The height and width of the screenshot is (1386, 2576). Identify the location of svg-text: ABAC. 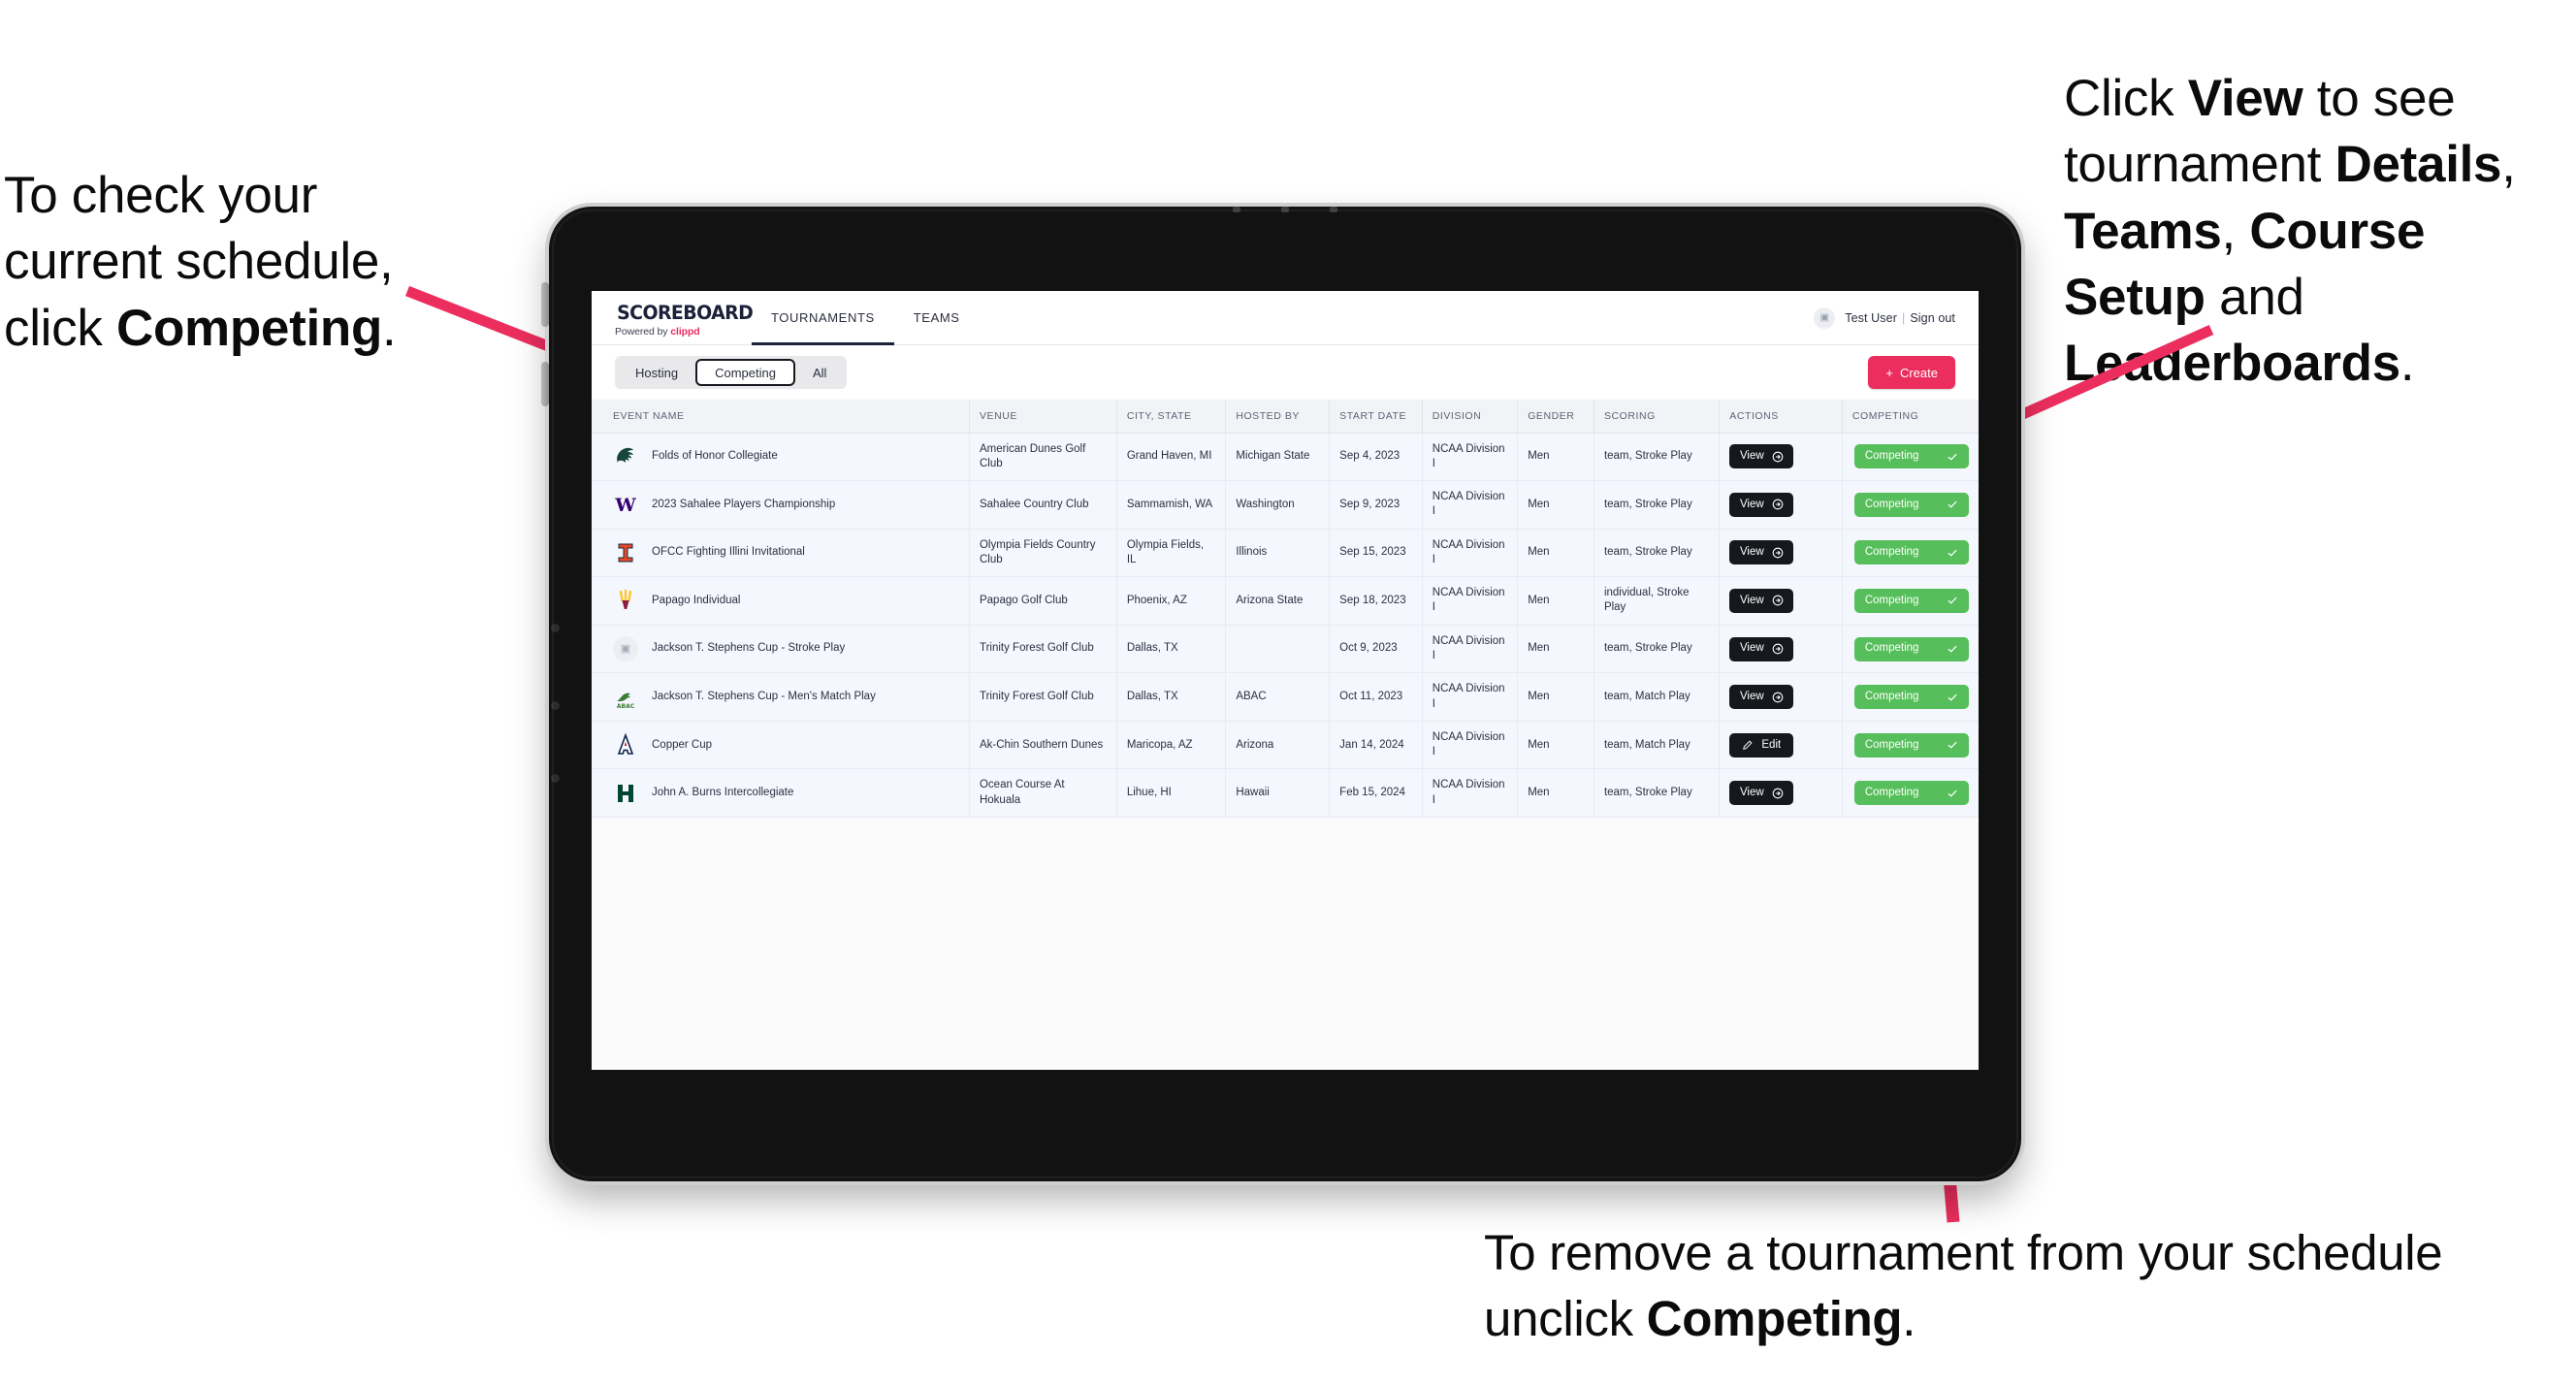
(626, 706).